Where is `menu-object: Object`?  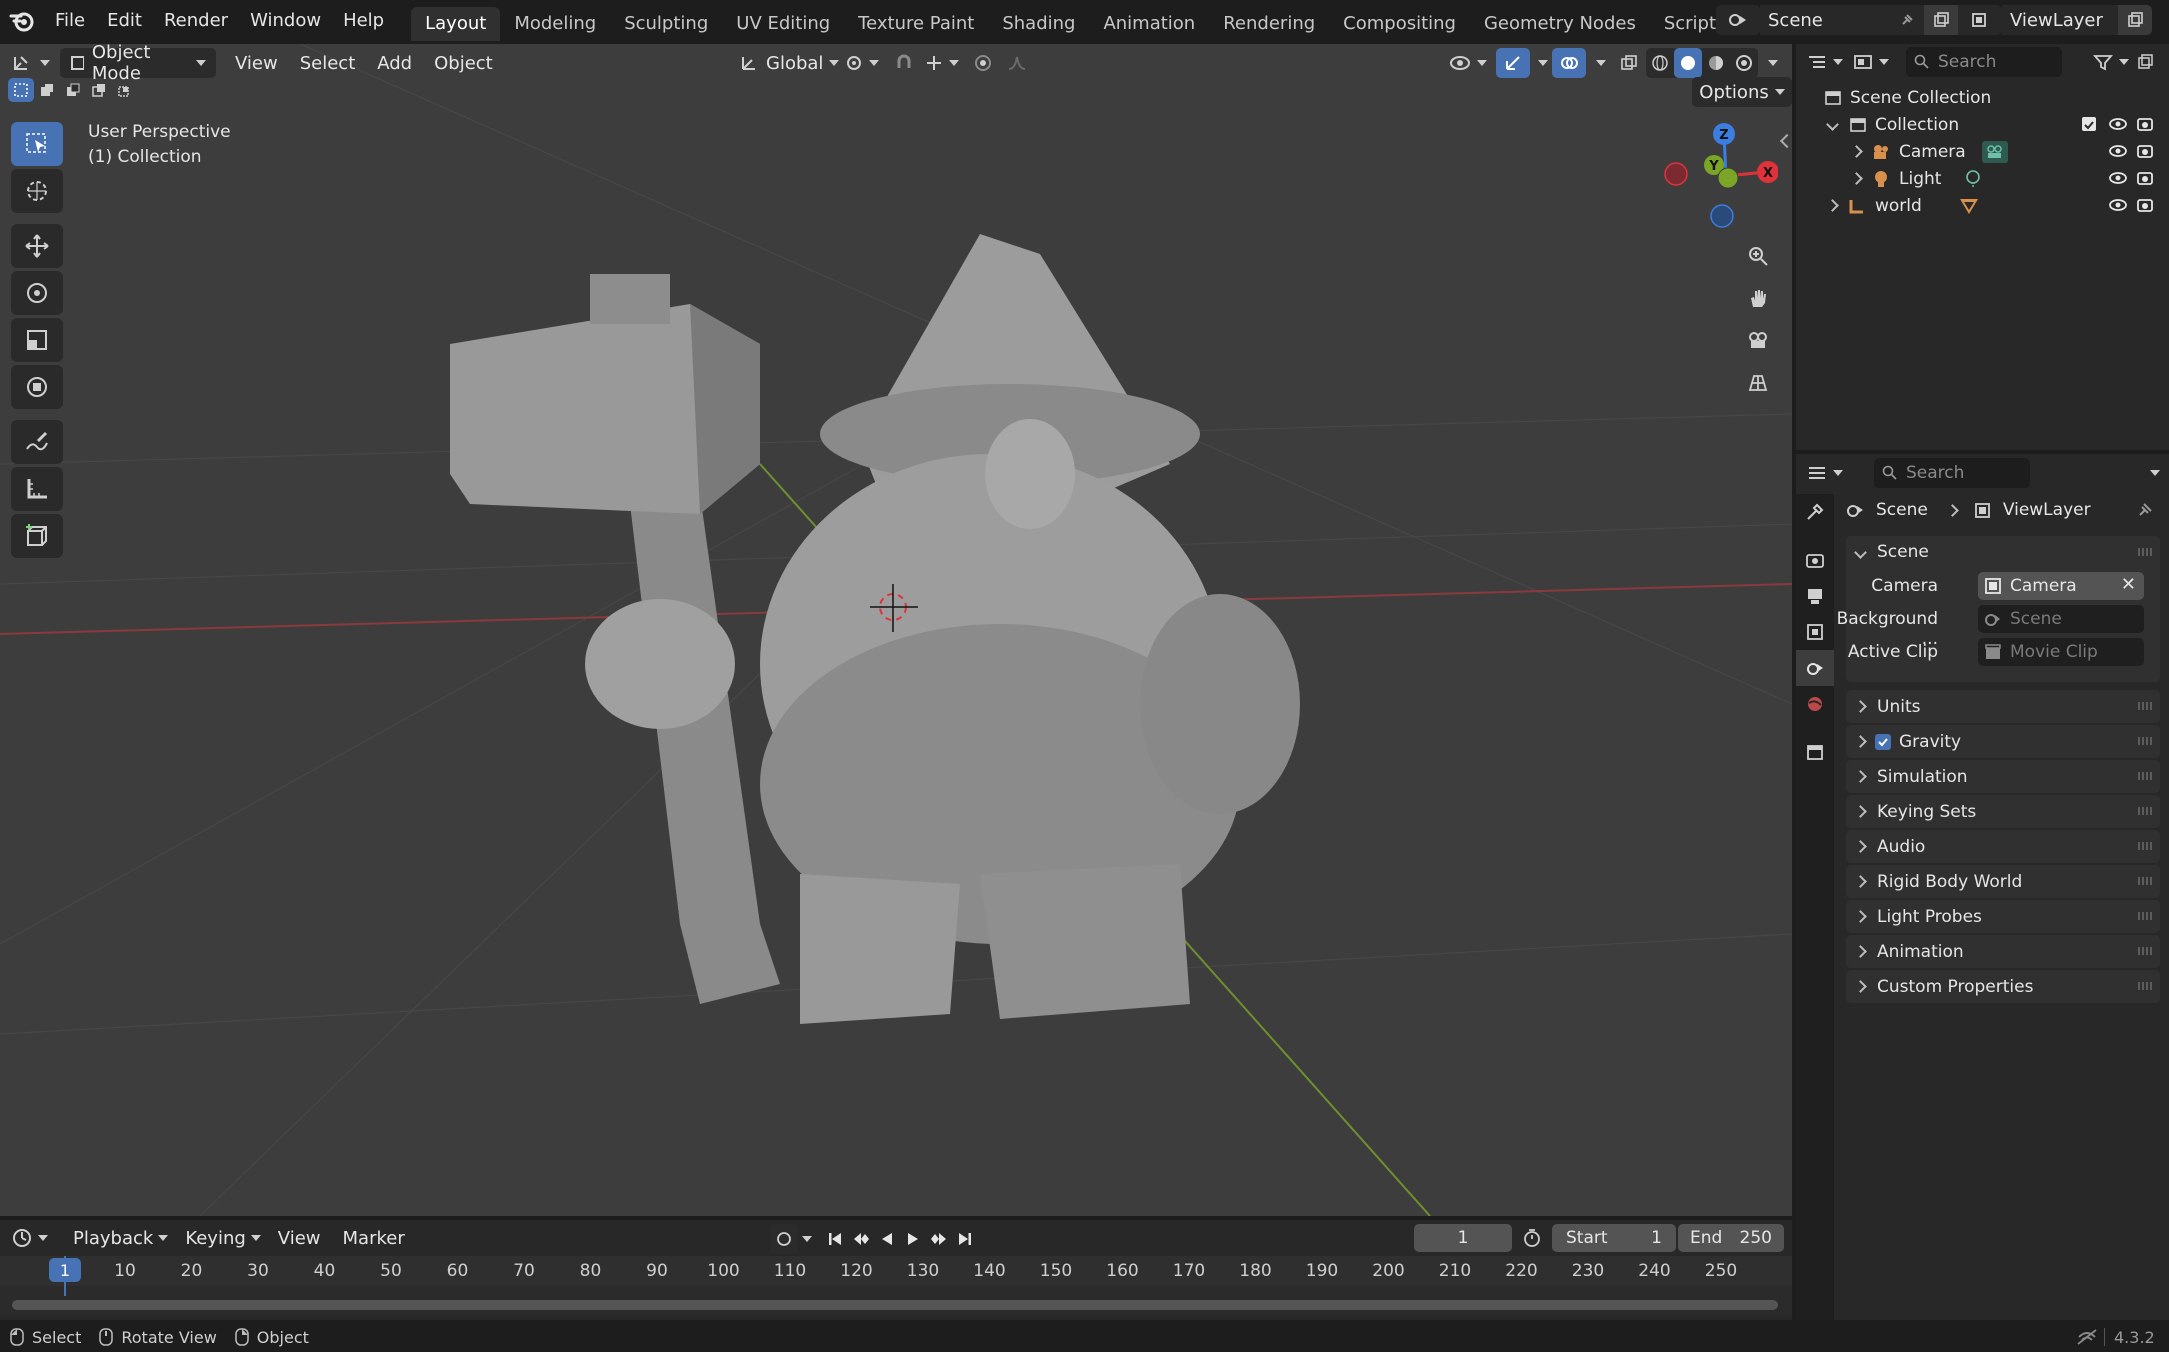 menu-object: Object is located at coordinates (463, 63).